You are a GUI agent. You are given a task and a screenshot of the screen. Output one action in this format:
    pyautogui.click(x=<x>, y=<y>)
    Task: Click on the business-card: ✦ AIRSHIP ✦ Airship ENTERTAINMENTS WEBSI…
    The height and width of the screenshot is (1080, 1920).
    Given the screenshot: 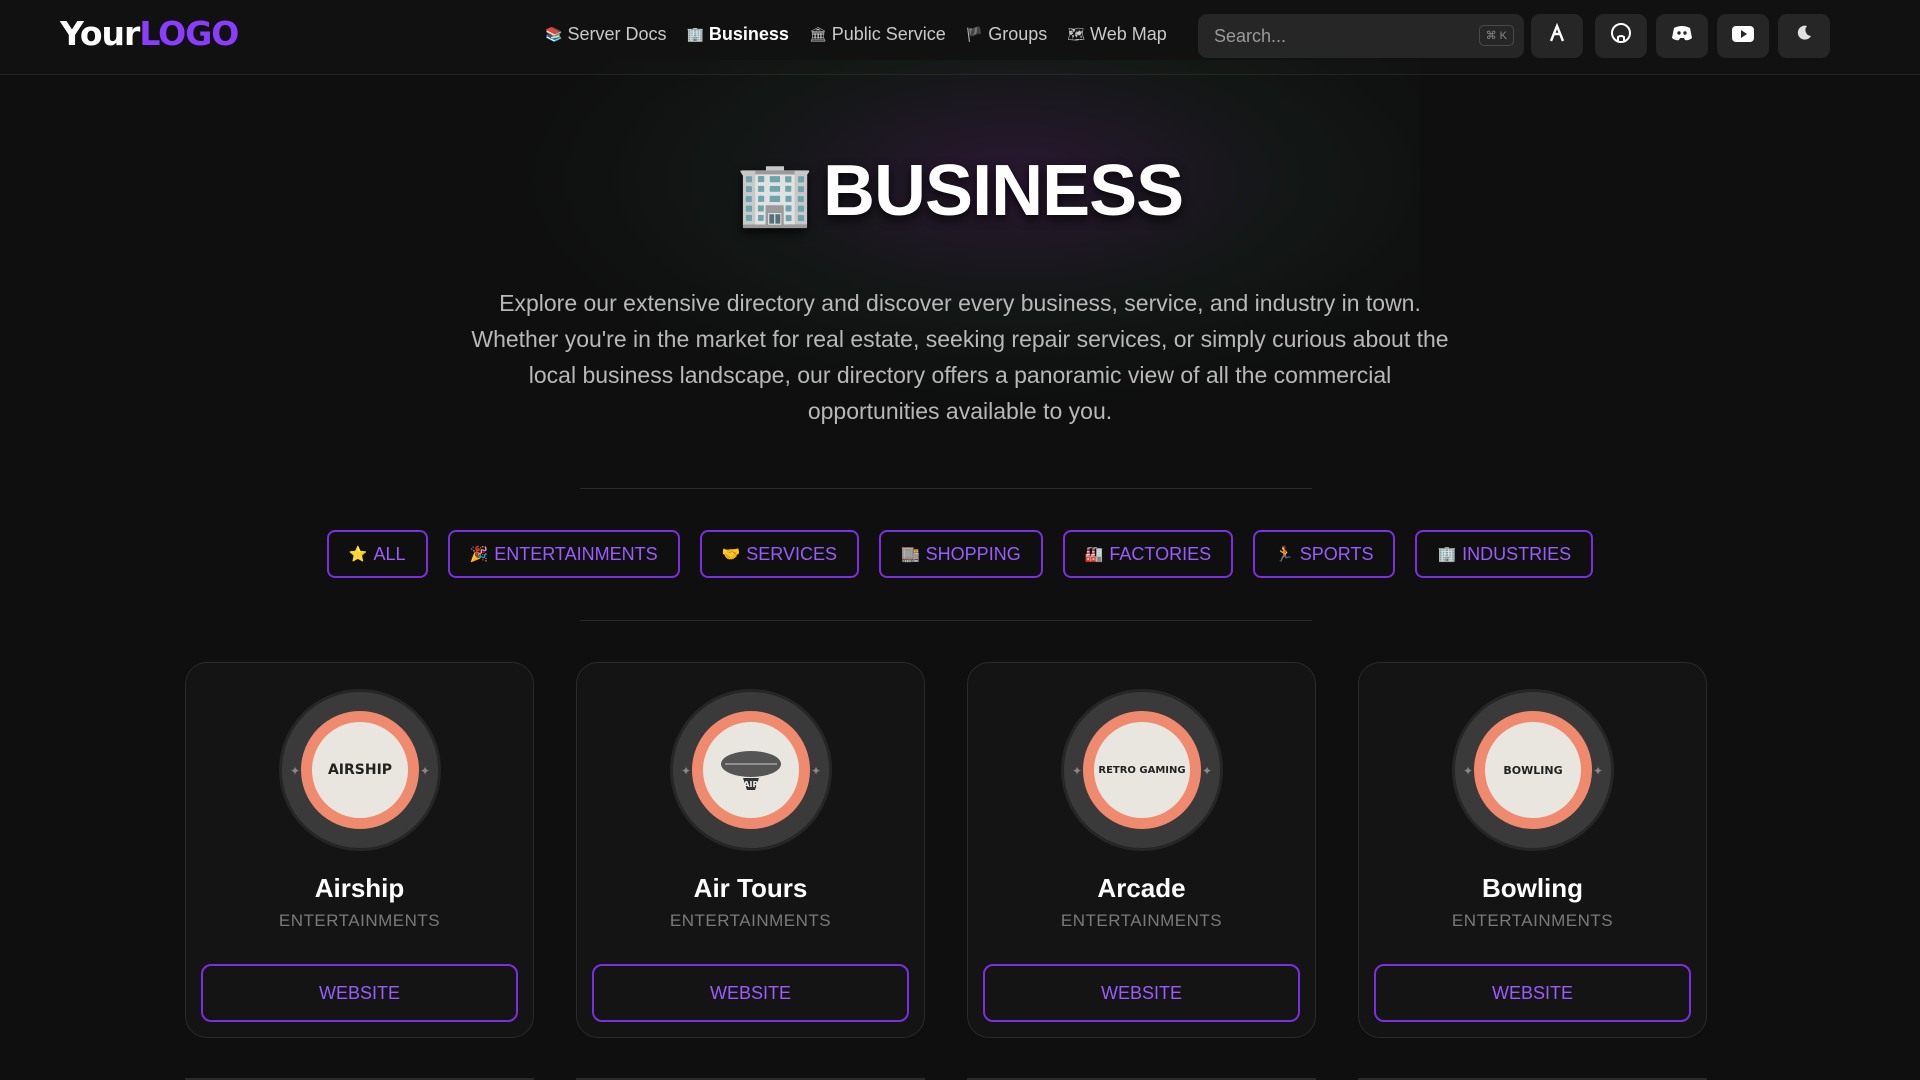 What is the action you would take?
    pyautogui.click(x=359, y=850)
    